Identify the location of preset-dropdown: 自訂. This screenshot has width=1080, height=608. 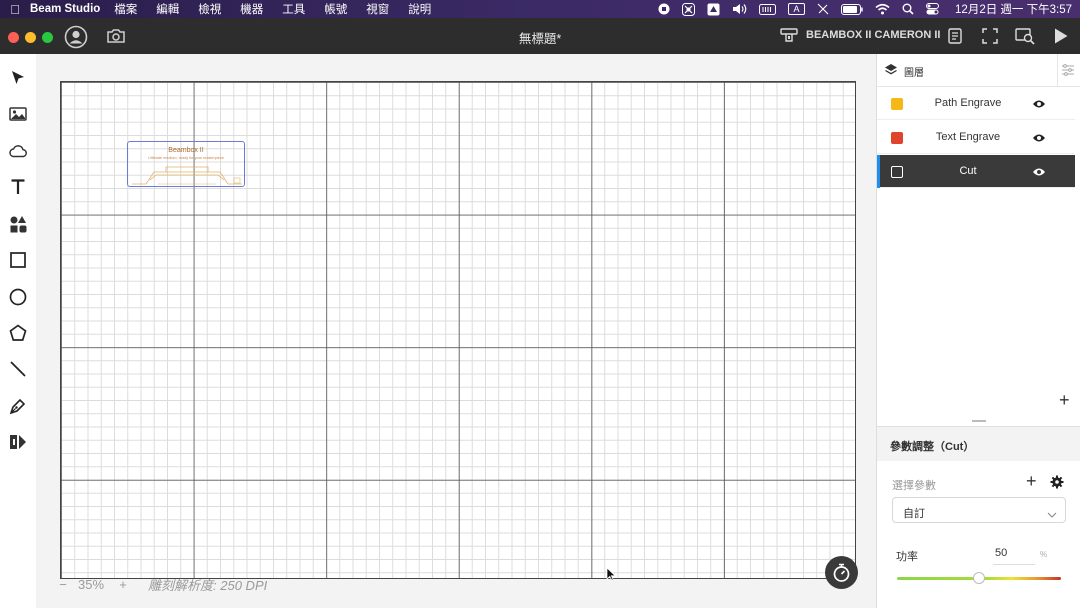
(979, 510).